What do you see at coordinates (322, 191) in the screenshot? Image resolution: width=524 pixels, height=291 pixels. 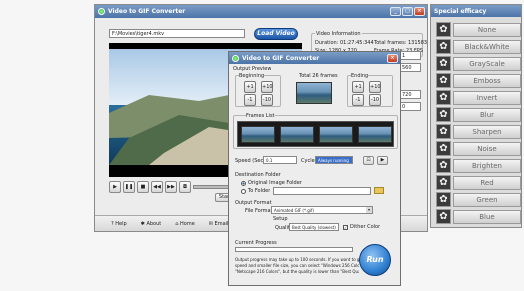 I see `folder-path-field` at bounding box center [322, 191].